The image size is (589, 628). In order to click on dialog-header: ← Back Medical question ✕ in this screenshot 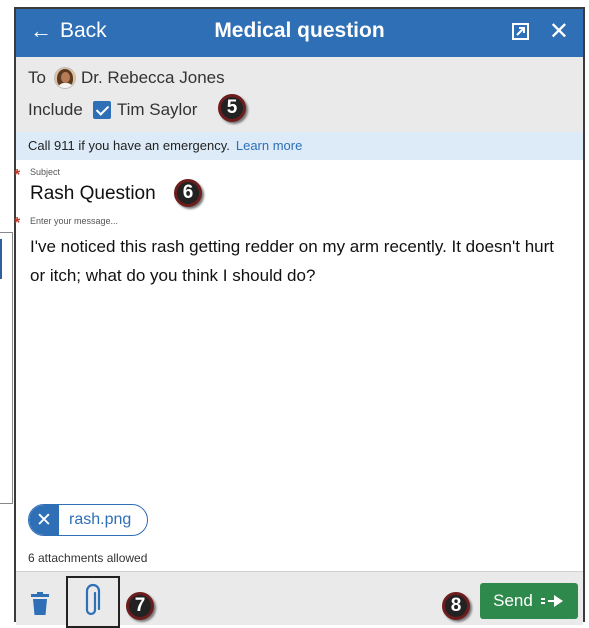, I will do `click(299, 33)`.